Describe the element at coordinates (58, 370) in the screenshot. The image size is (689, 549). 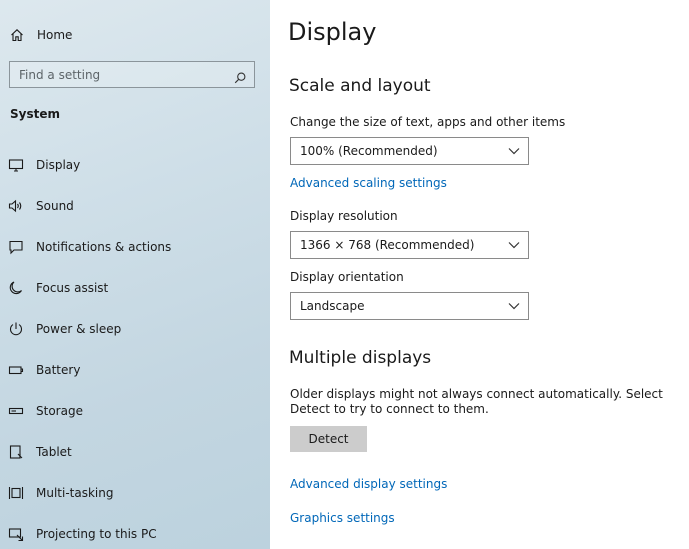
I see `sidebar-item-label: Battery` at that location.